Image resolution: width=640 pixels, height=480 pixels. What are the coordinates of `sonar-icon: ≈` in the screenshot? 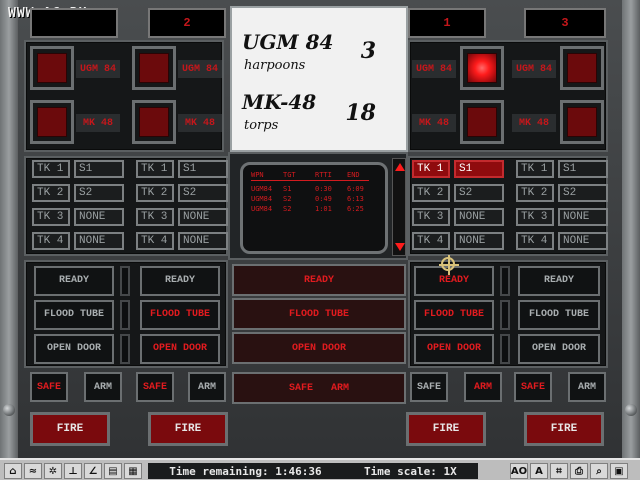 It's located at (33, 471).